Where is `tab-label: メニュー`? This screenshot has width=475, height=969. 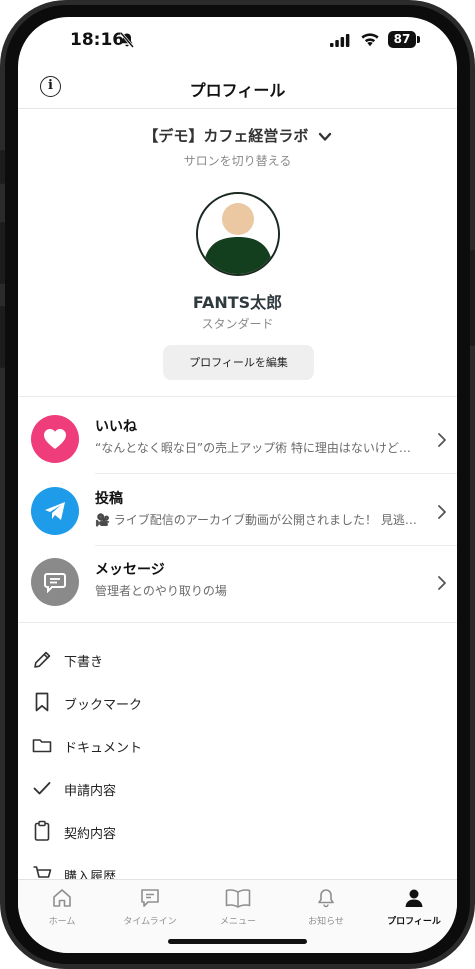 tab-label: メニュー is located at coordinates (237, 922).